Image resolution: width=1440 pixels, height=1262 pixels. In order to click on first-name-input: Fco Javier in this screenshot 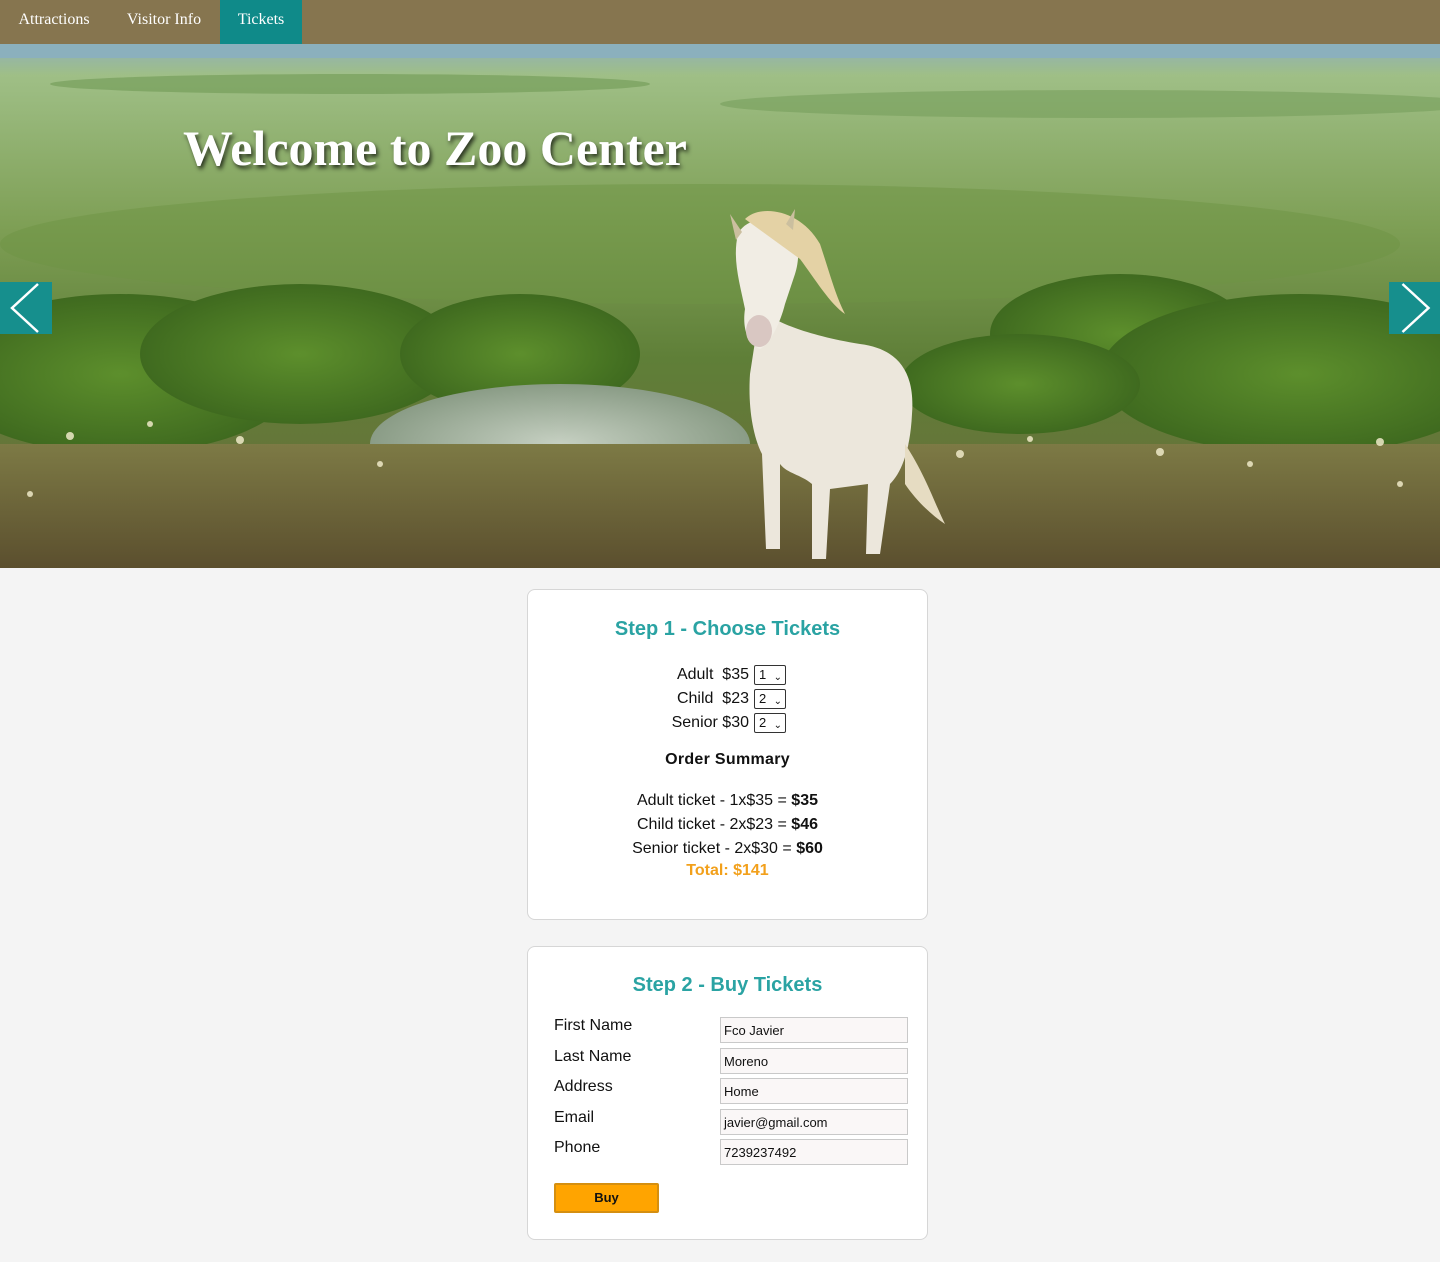, I will do `click(814, 1030)`.